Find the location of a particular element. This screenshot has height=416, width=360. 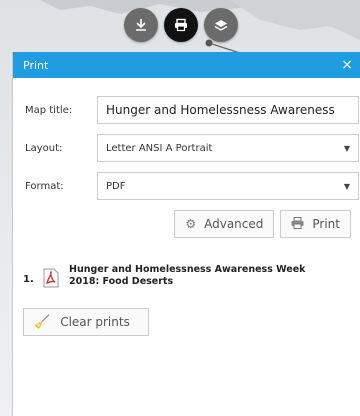

advanced-button: ⚙ Advanced is located at coordinates (224, 224).